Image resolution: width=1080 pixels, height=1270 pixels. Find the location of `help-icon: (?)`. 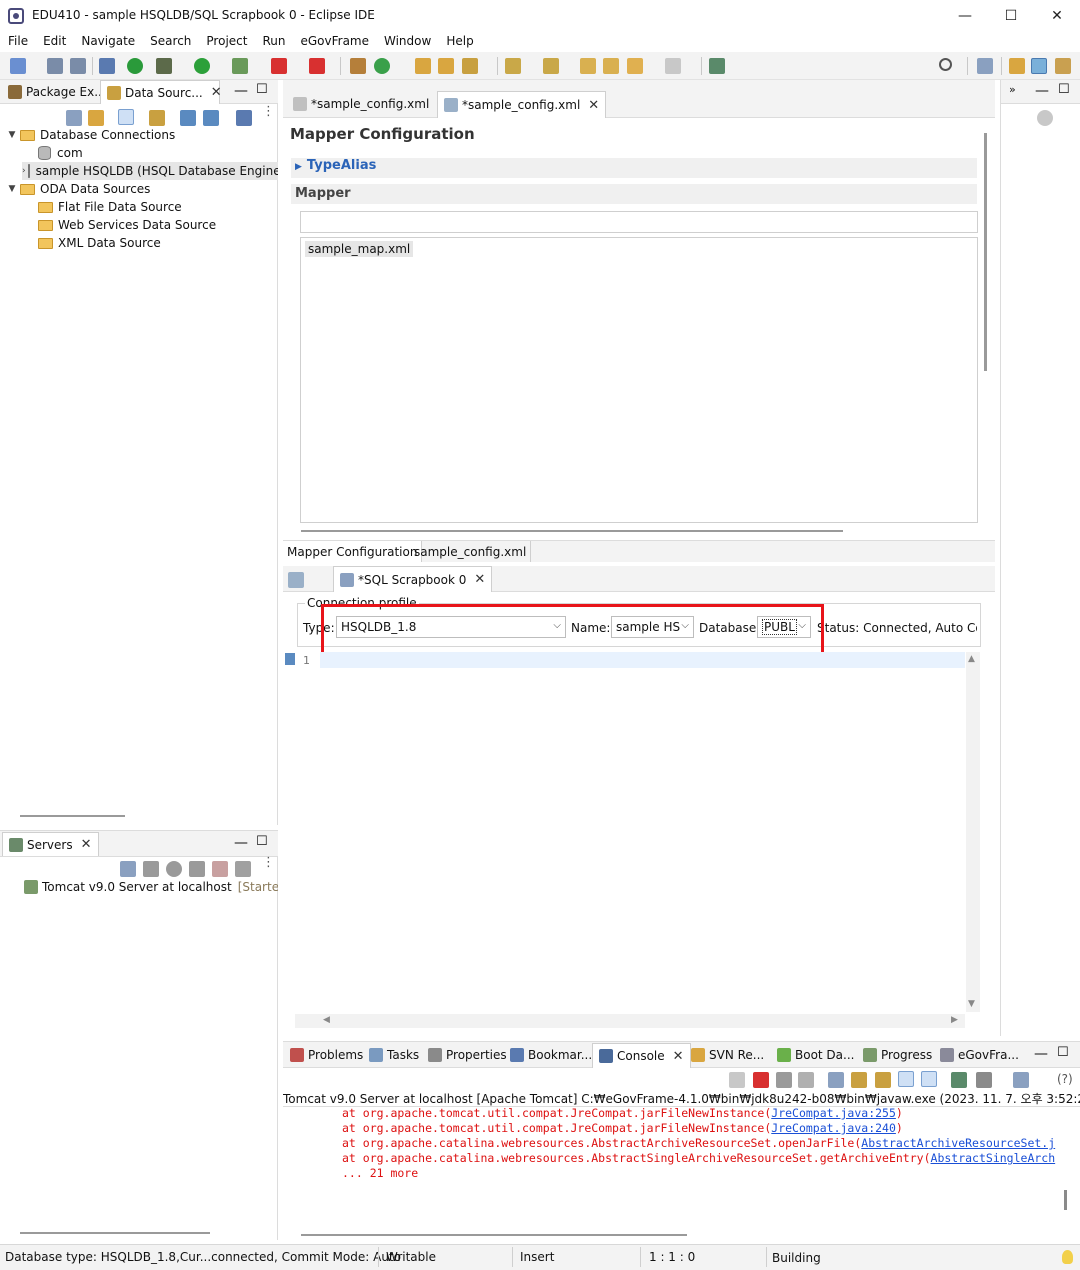

help-icon: (?) is located at coordinates (1065, 1079).